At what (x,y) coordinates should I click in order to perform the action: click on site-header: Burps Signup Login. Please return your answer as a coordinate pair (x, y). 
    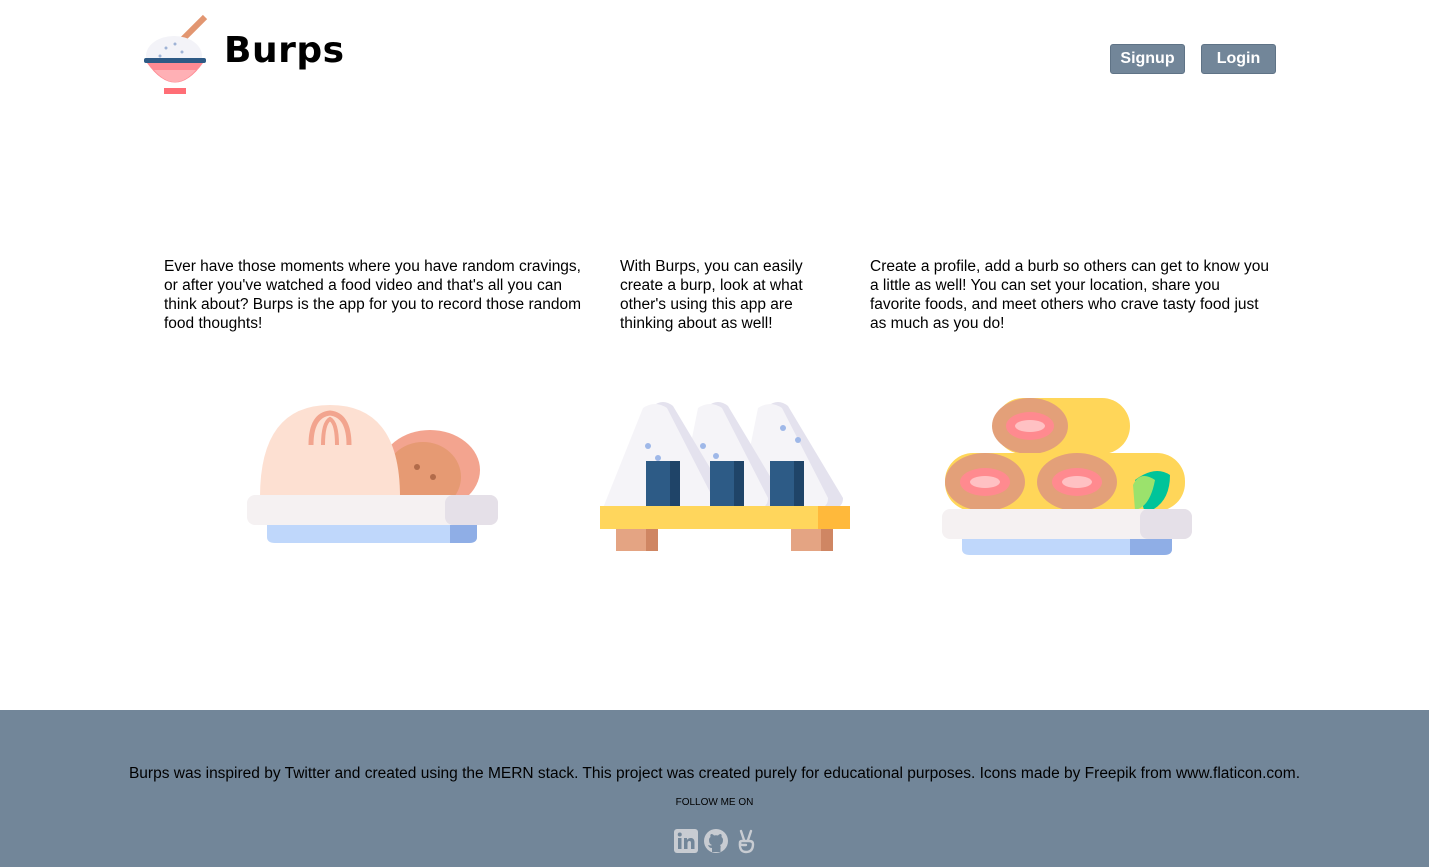
    Looking at the image, I should click on (714, 55).